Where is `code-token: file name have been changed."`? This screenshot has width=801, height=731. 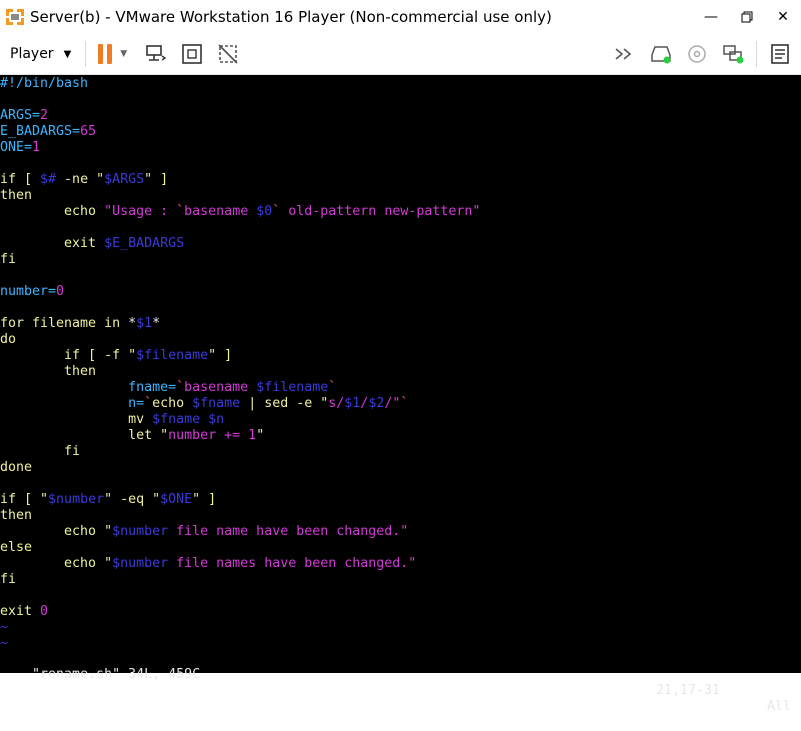
code-token: file name have been changed." is located at coordinates (288, 531).